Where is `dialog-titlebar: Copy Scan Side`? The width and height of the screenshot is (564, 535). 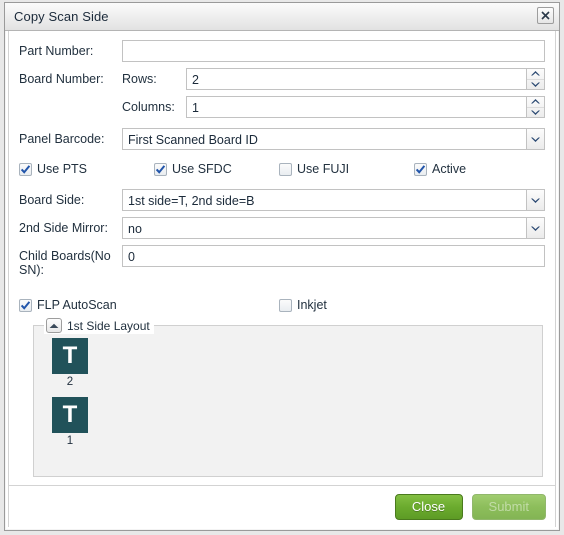 dialog-titlebar: Copy Scan Side is located at coordinates (282, 17).